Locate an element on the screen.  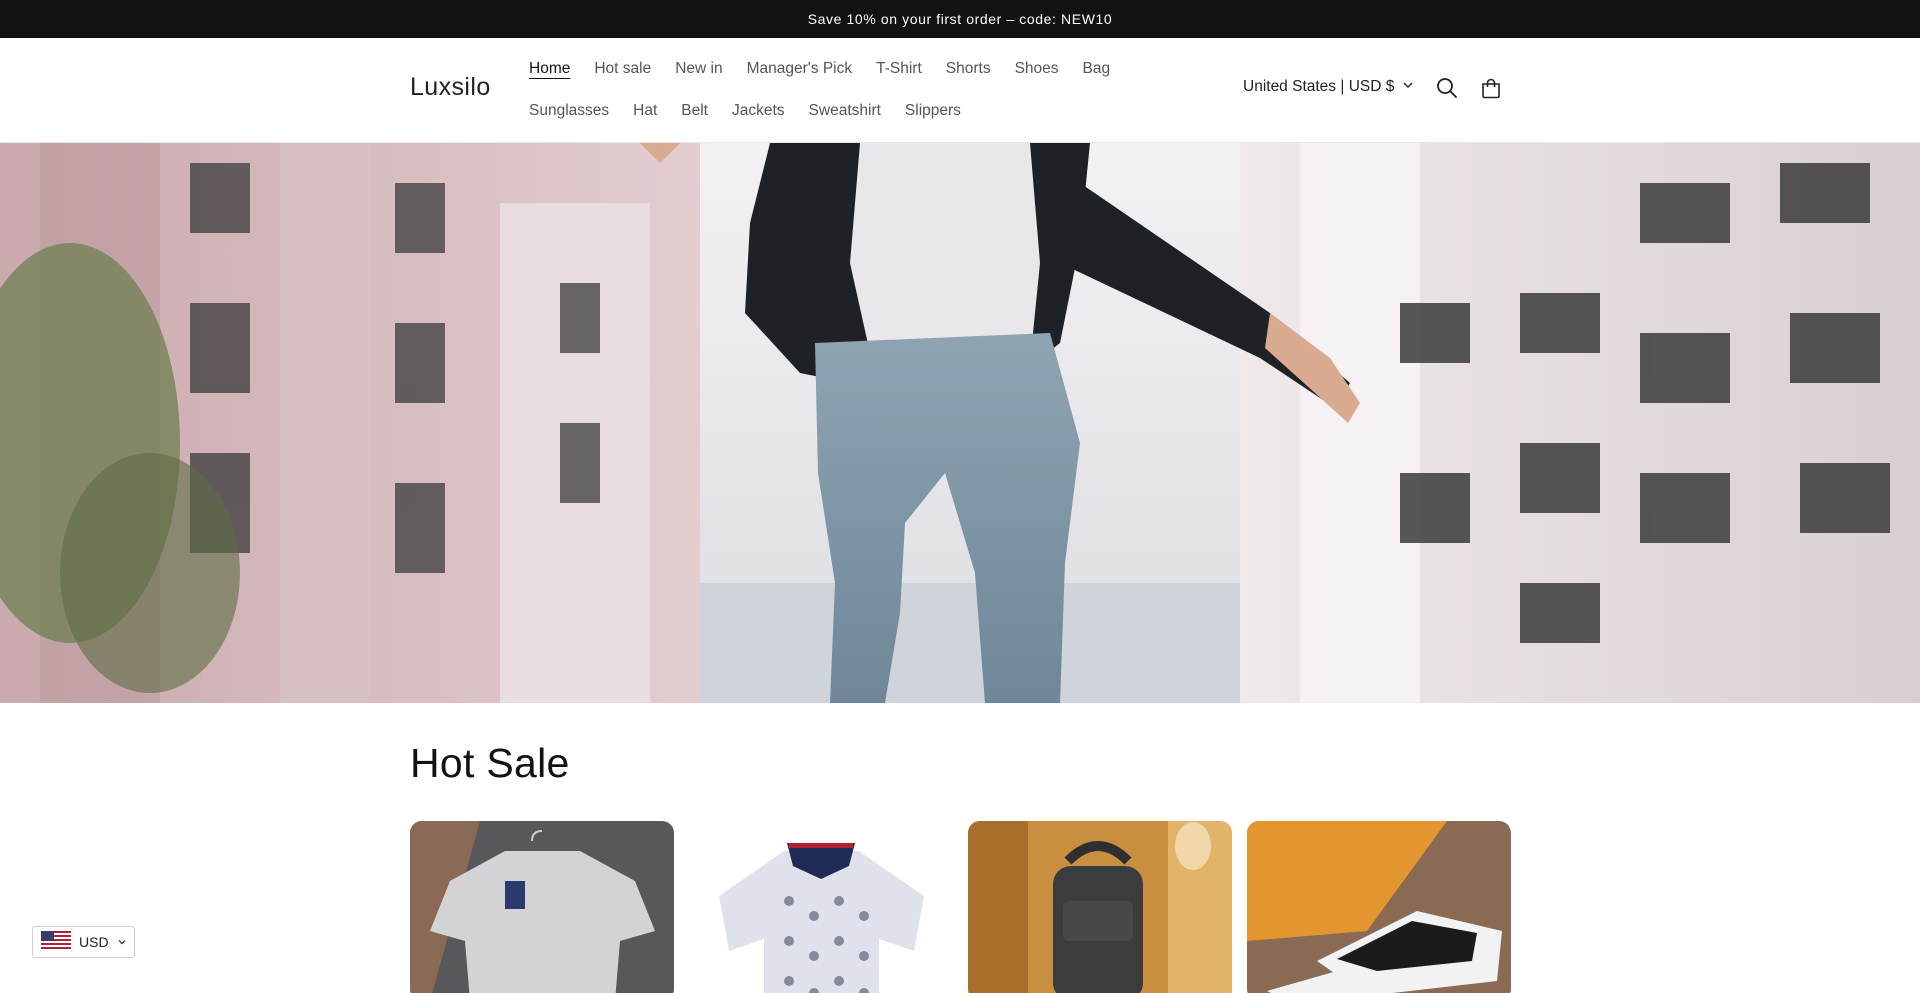
nav-item-bag: Bag is located at coordinates (1097, 69).